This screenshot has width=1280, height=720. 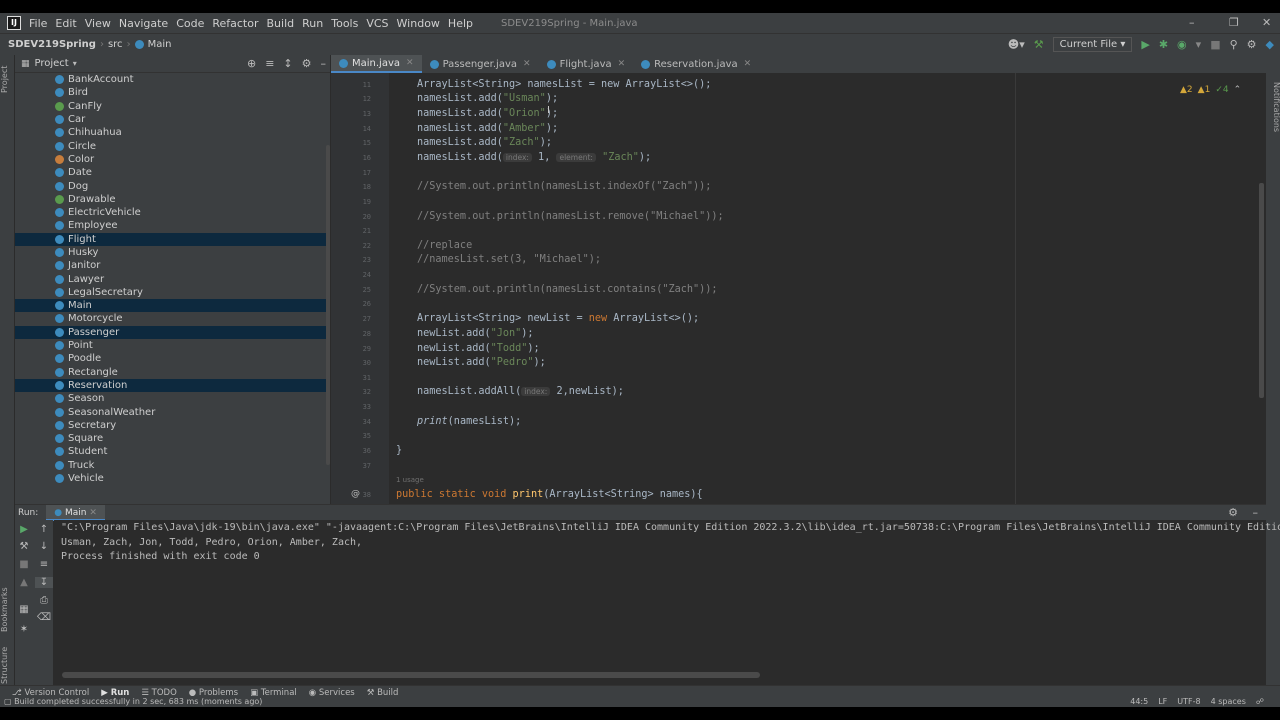 I want to click on menu-vcs: VCS, so click(x=377, y=23).